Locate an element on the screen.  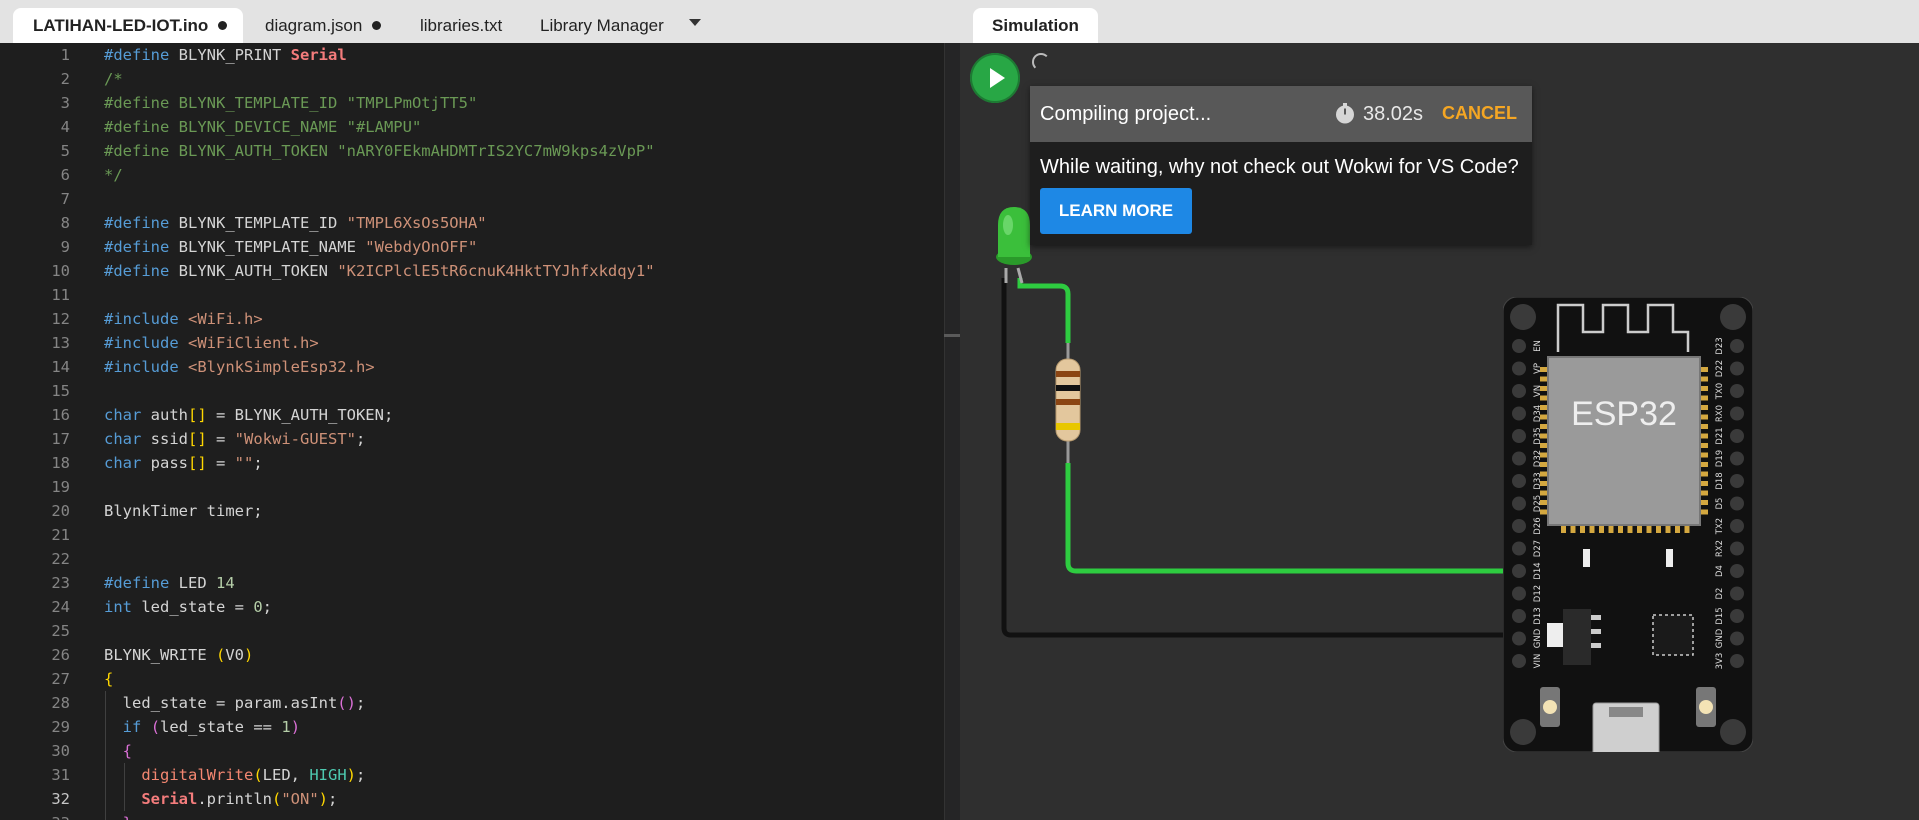
code-line: 17 char ssid[] = "Wokwi-GUEST"; is located at coordinates (472, 439).